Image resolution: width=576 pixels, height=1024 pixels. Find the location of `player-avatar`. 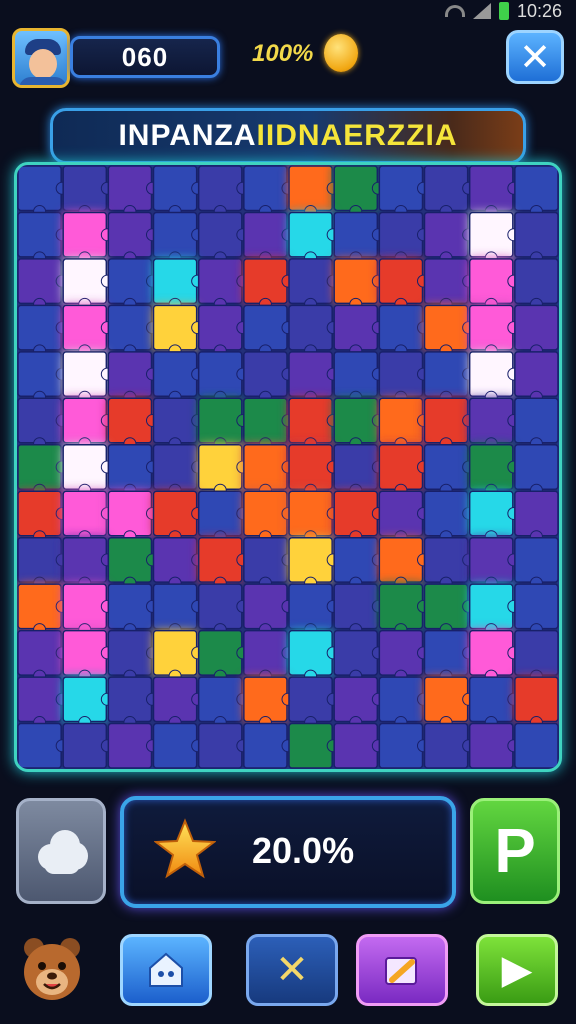

player-avatar is located at coordinates (41, 58).